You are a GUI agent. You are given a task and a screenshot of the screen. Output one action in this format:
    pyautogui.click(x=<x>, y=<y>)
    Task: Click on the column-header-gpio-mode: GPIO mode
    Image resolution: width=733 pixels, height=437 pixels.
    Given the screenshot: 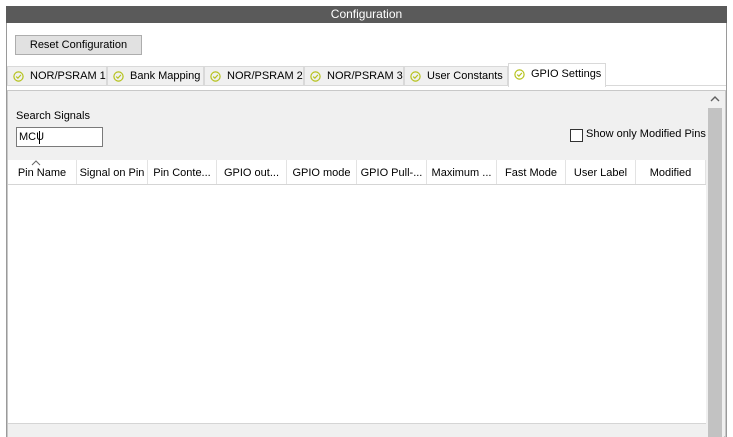 What is the action you would take?
    pyautogui.click(x=322, y=172)
    